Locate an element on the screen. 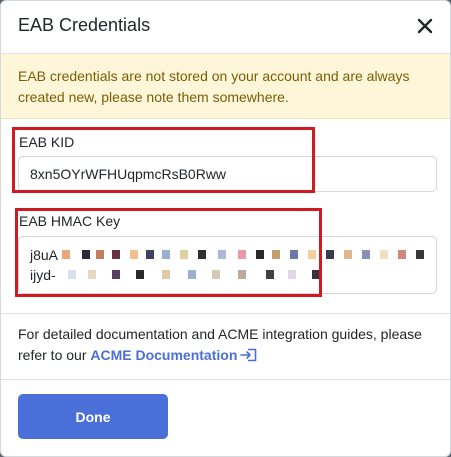 Image resolution: width=451 pixels, height=457 pixels. external-link-icon is located at coordinates (248, 355).